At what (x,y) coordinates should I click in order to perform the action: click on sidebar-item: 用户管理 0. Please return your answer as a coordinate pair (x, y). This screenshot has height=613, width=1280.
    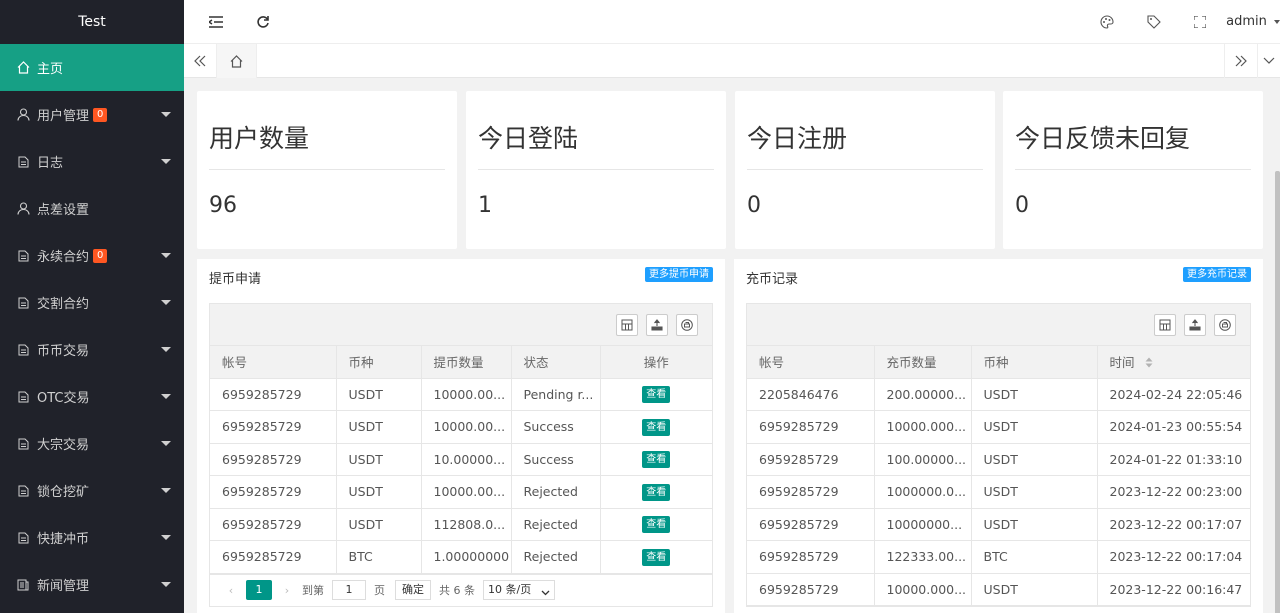
    Looking at the image, I should click on (92, 114).